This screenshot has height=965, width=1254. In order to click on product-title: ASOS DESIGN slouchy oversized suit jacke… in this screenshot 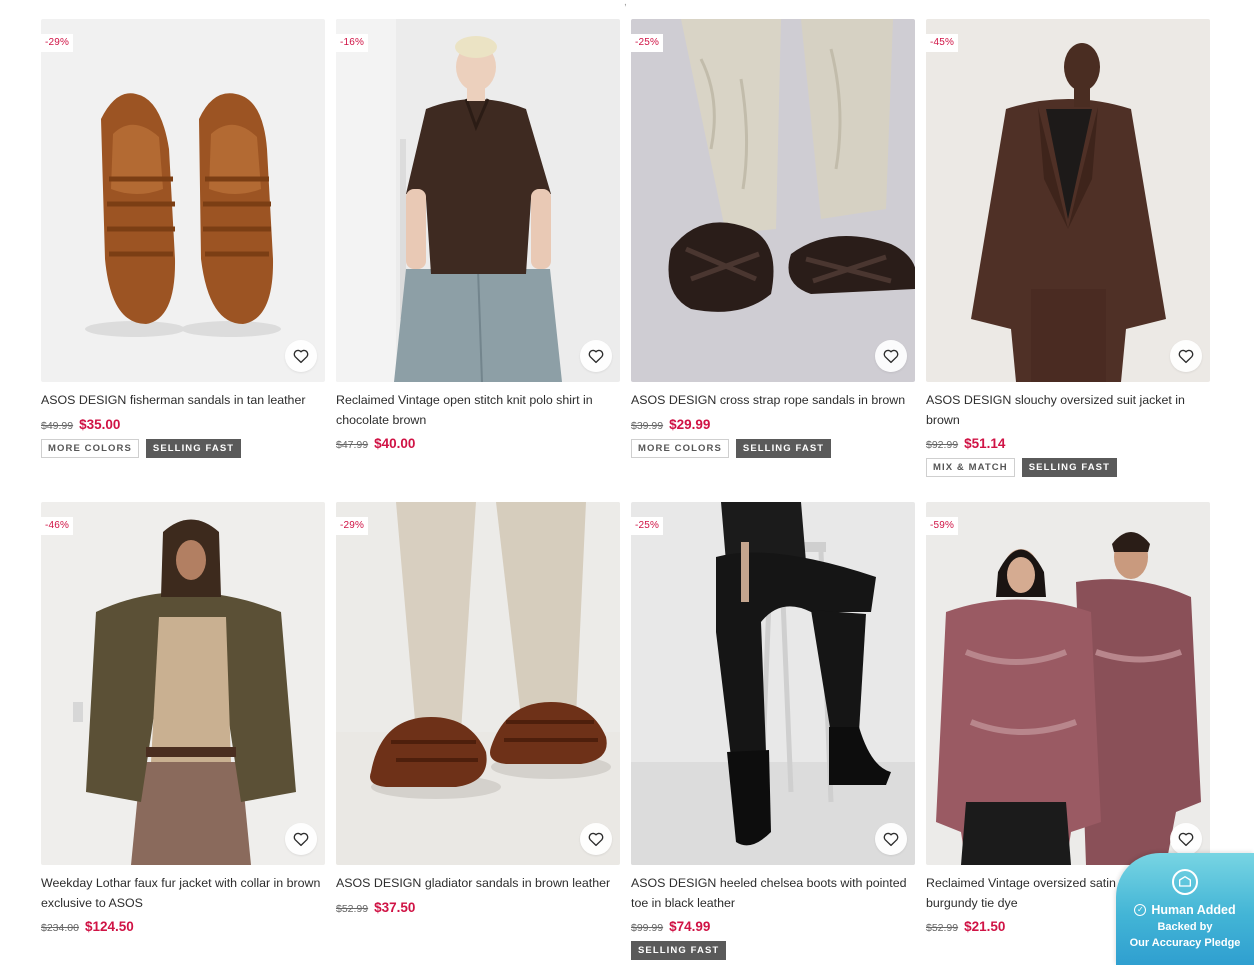, I will do `click(1068, 410)`.